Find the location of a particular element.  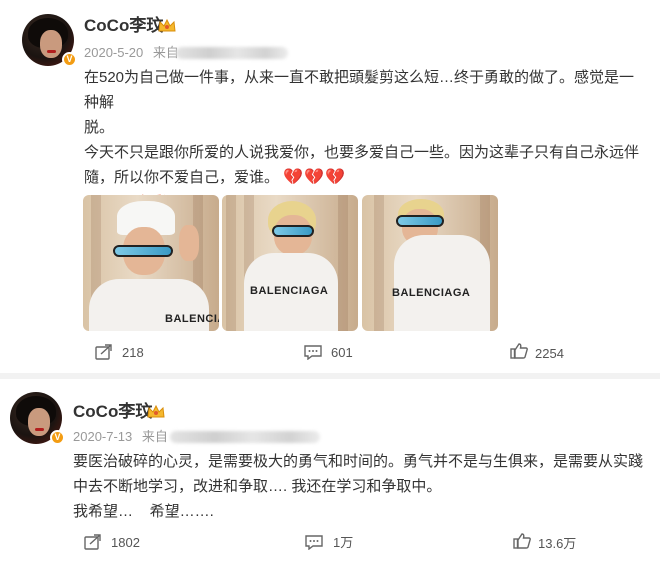

post-line: 我希望… 希望……. is located at coordinates (143, 511).